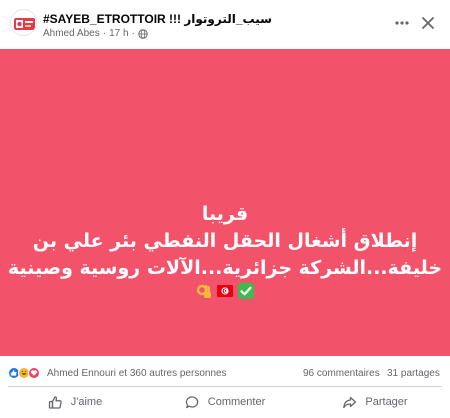 The width and height of the screenshot is (450, 418). Describe the element at coordinates (225, 386) in the screenshot. I see `divider` at that location.